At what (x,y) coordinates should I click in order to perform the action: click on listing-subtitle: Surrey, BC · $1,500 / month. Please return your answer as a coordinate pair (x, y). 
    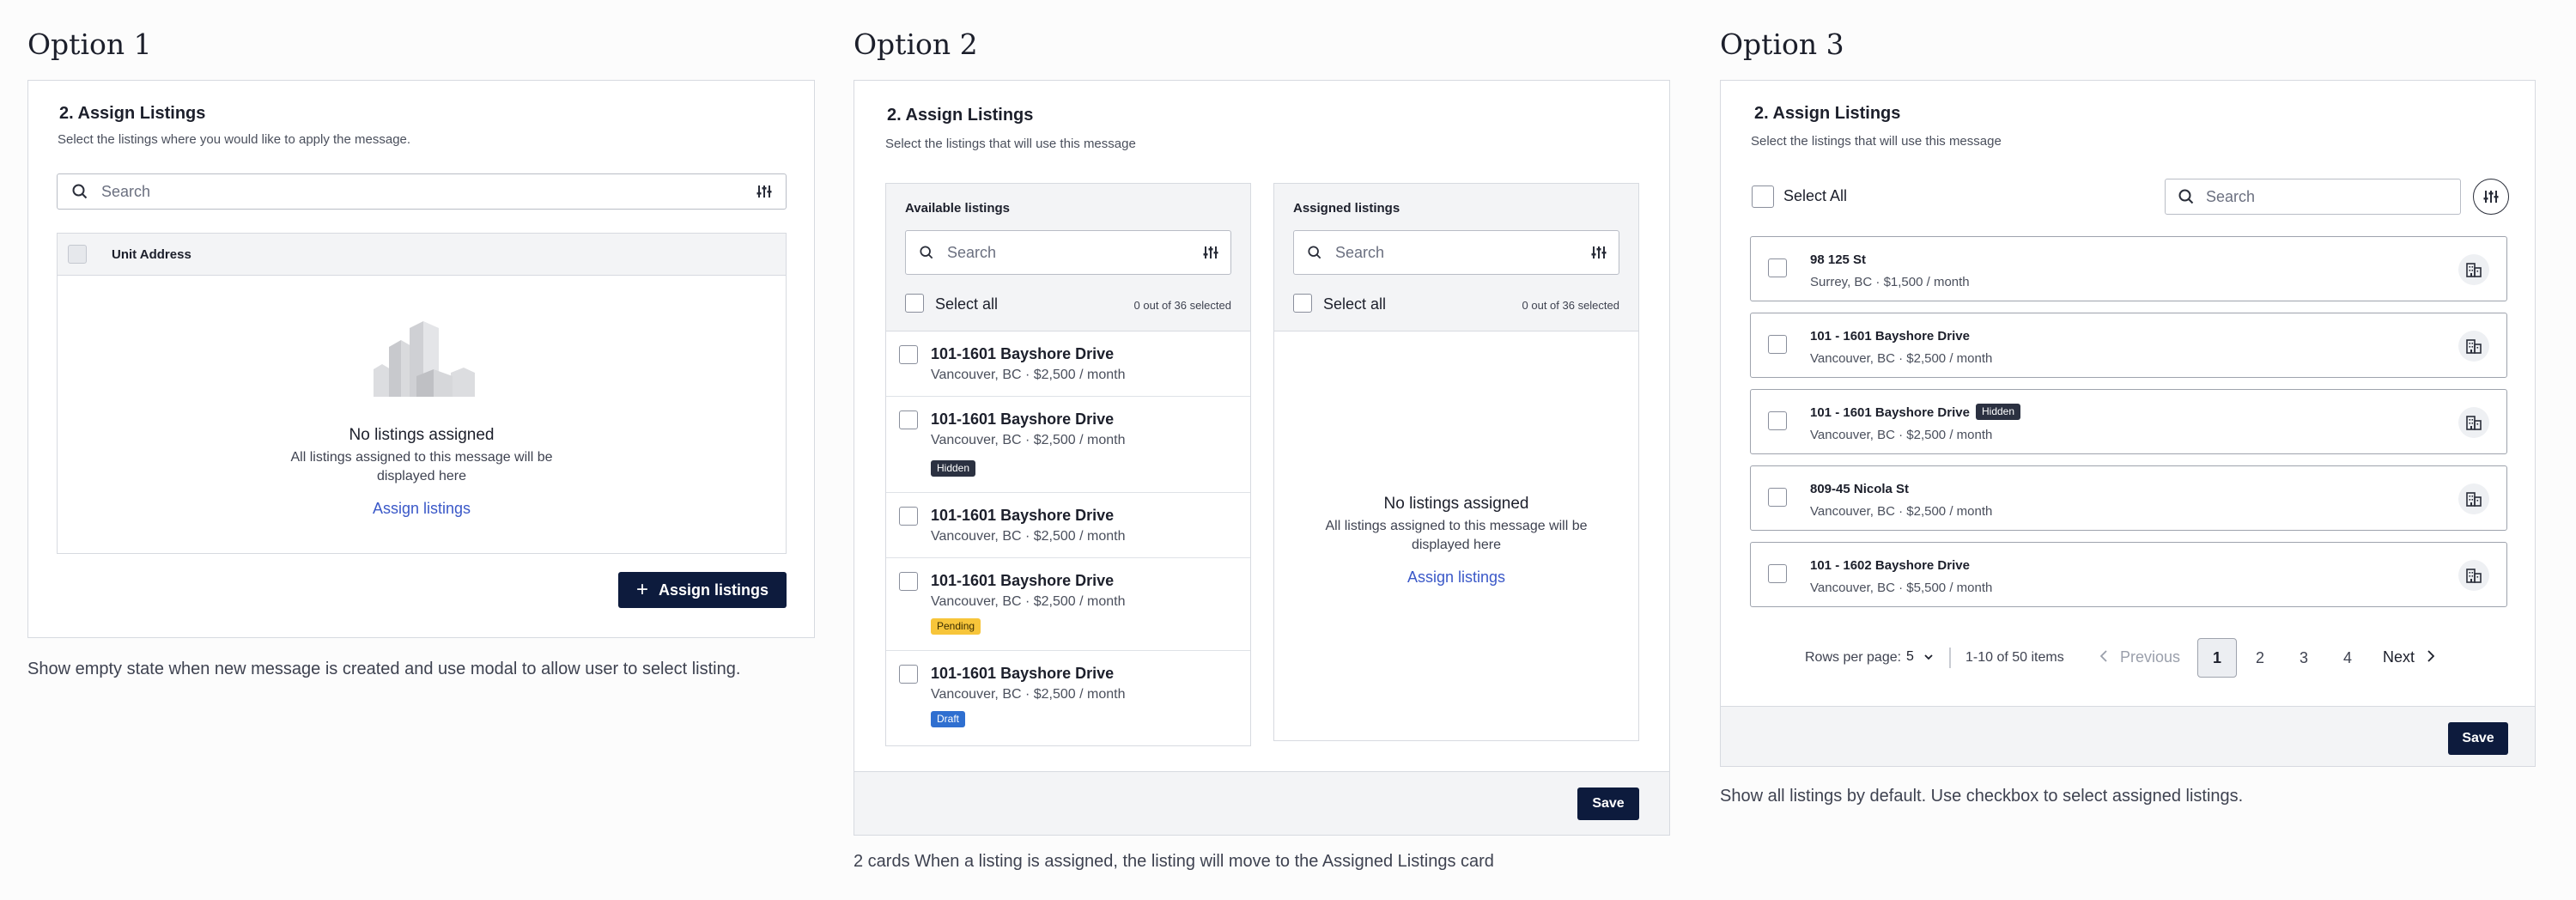
    Looking at the image, I should click on (1890, 282).